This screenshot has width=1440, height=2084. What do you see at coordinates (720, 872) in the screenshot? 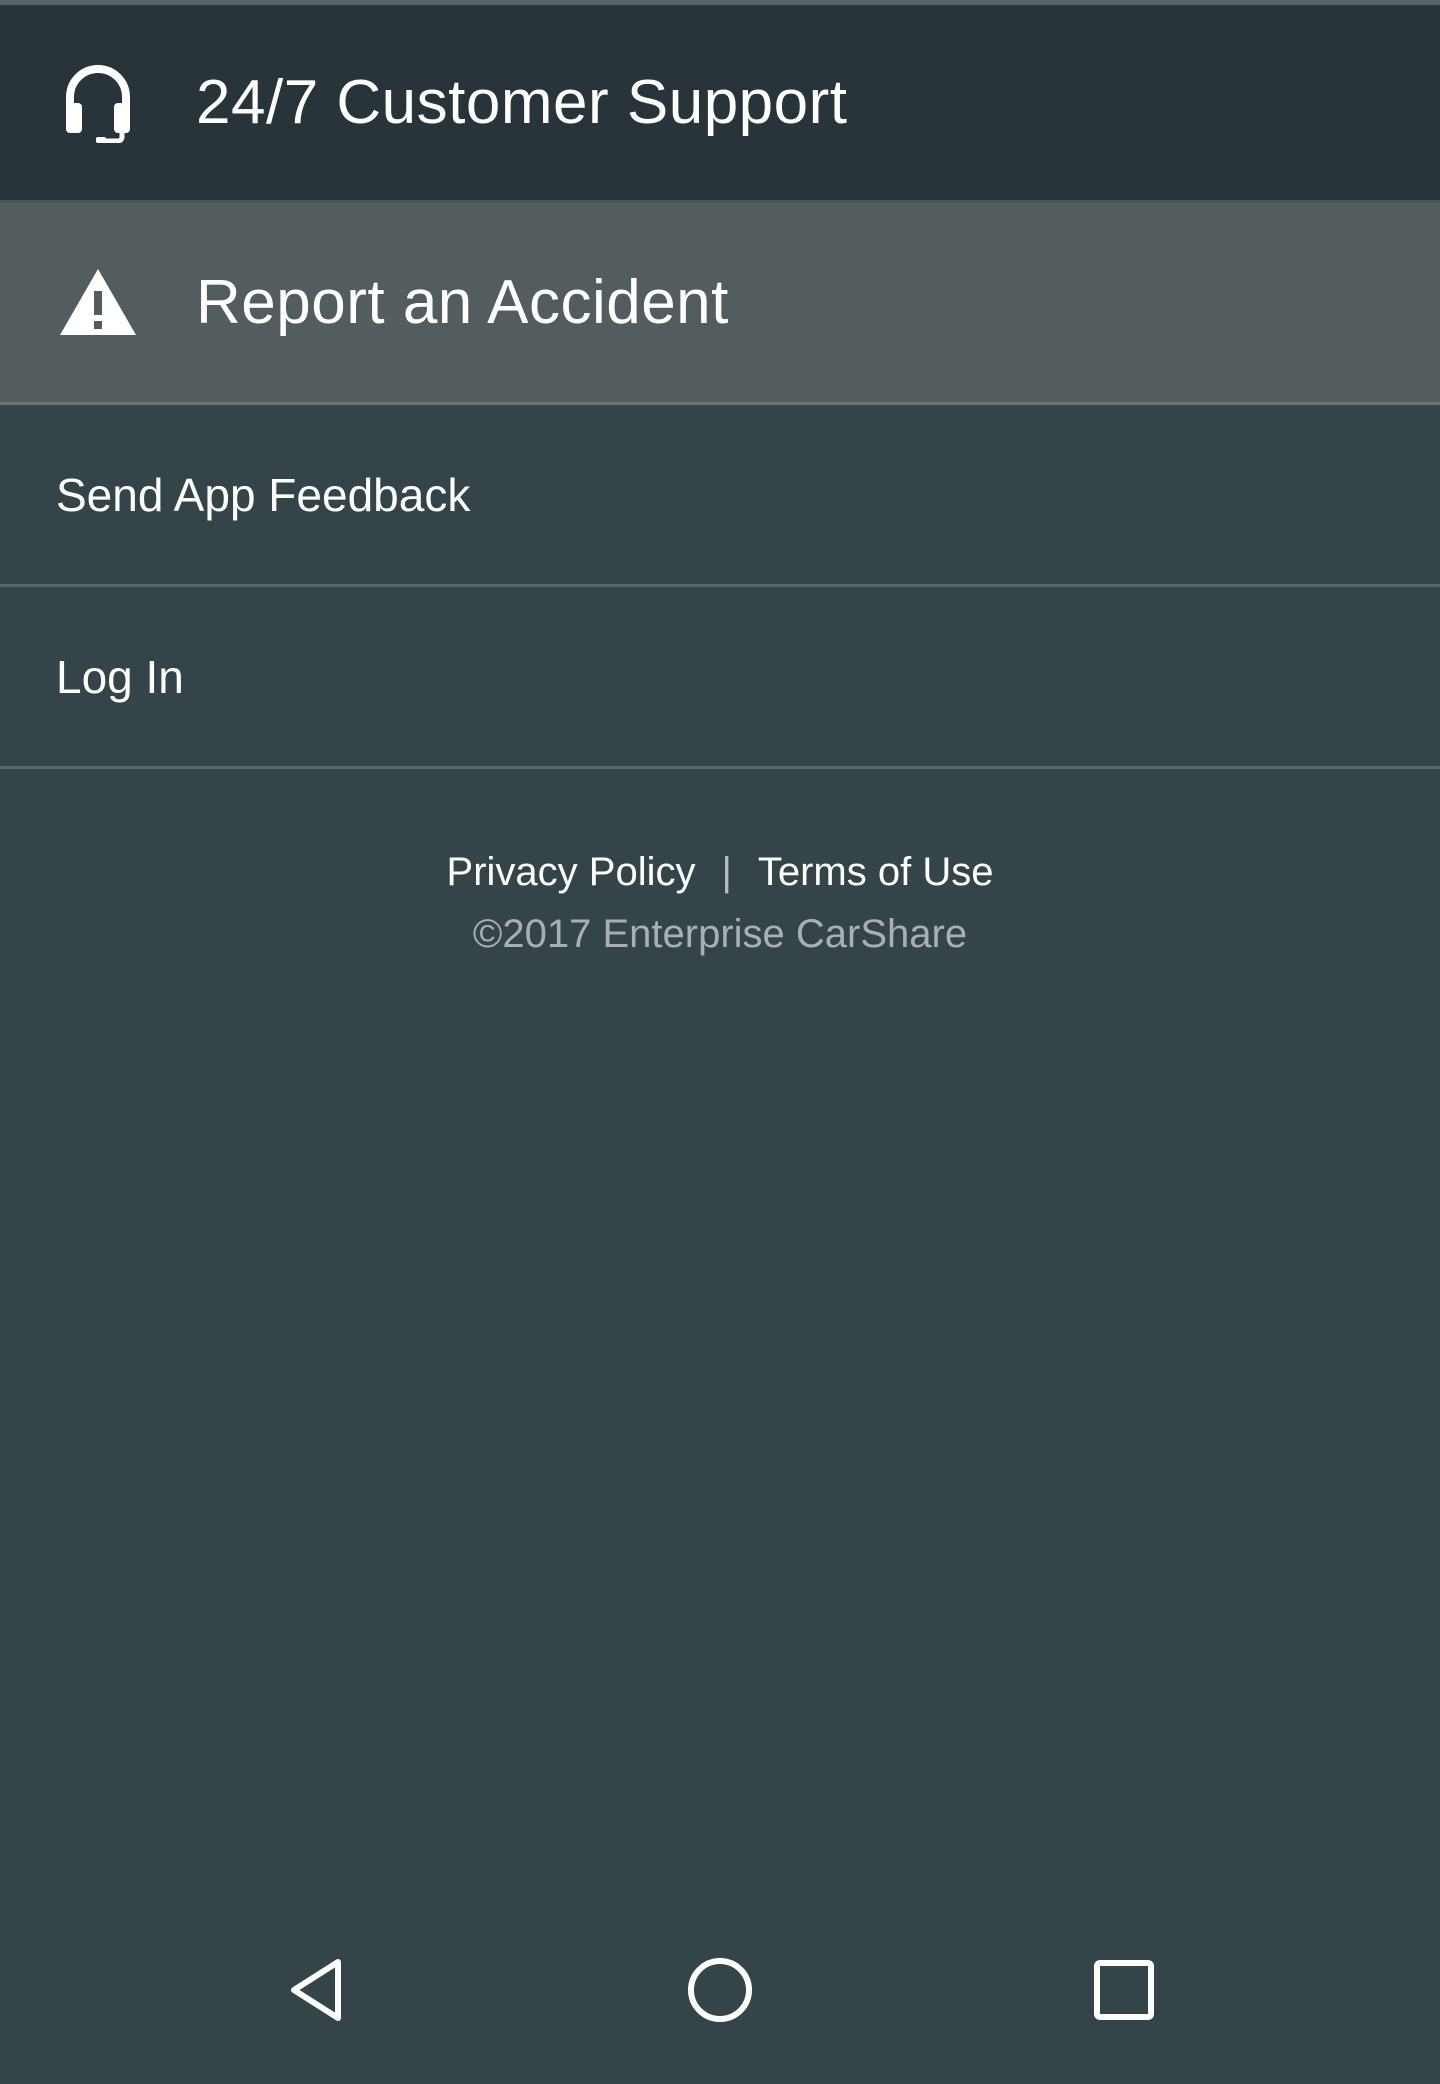
I see `footer-links: Privacy Policy | Terms of Use` at bounding box center [720, 872].